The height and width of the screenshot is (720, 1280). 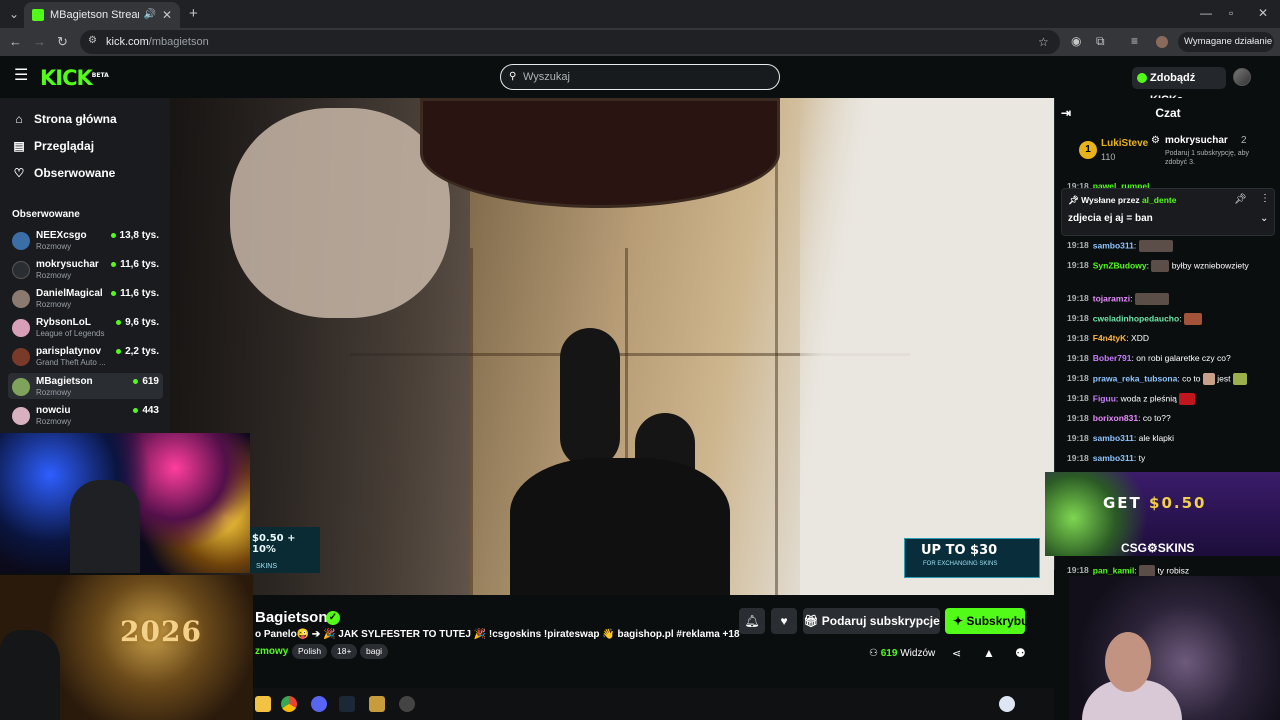 What do you see at coordinates (880, 621) in the screenshot?
I see `gift-subs-label: Podaruj subskrypcje` at bounding box center [880, 621].